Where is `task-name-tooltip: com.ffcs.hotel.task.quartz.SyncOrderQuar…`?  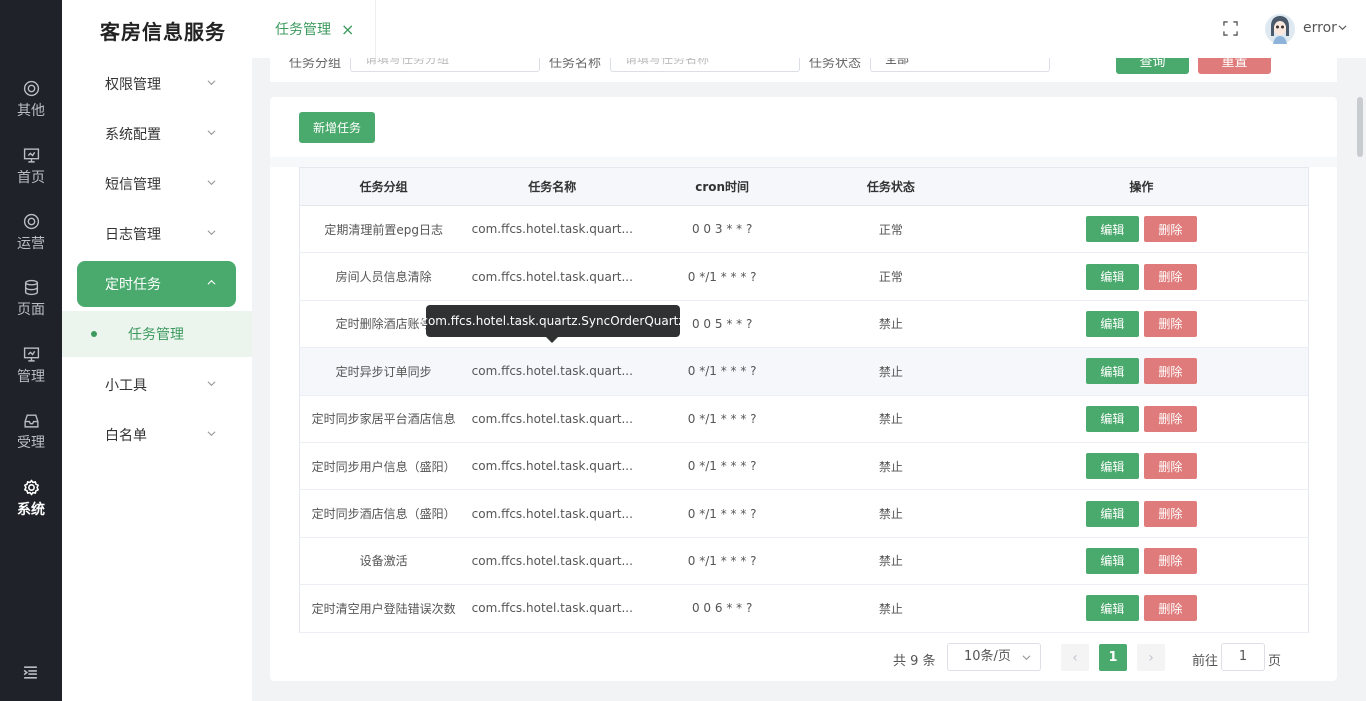 task-name-tooltip: com.ffcs.hotel.task.quartz.SyncOrderQuar… is located at coordinates (553, 324).